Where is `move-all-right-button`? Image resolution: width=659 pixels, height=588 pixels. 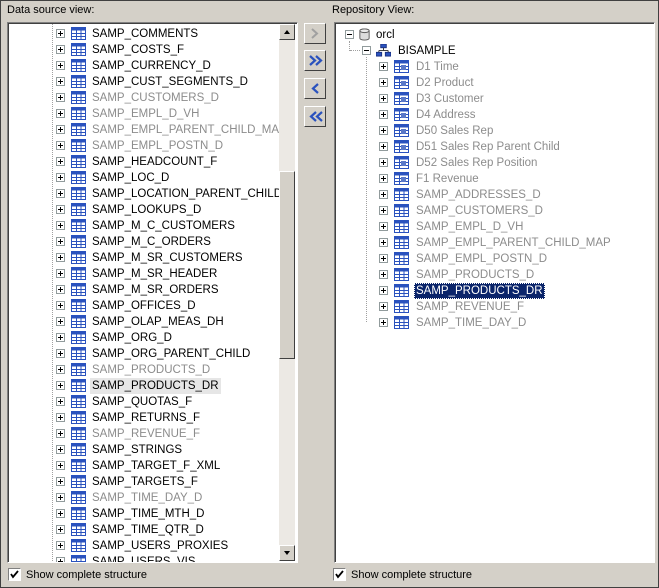
move-all-right-button is located at coordinates (315, 60).